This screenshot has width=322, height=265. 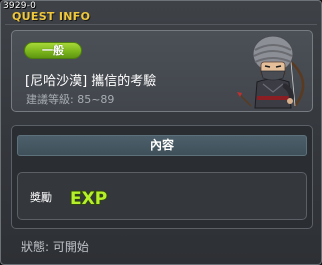 What do you see at coordinates (162, 145) in the screenshot?
I see `content-section-header: 內容` at bounding box center [162, 145].